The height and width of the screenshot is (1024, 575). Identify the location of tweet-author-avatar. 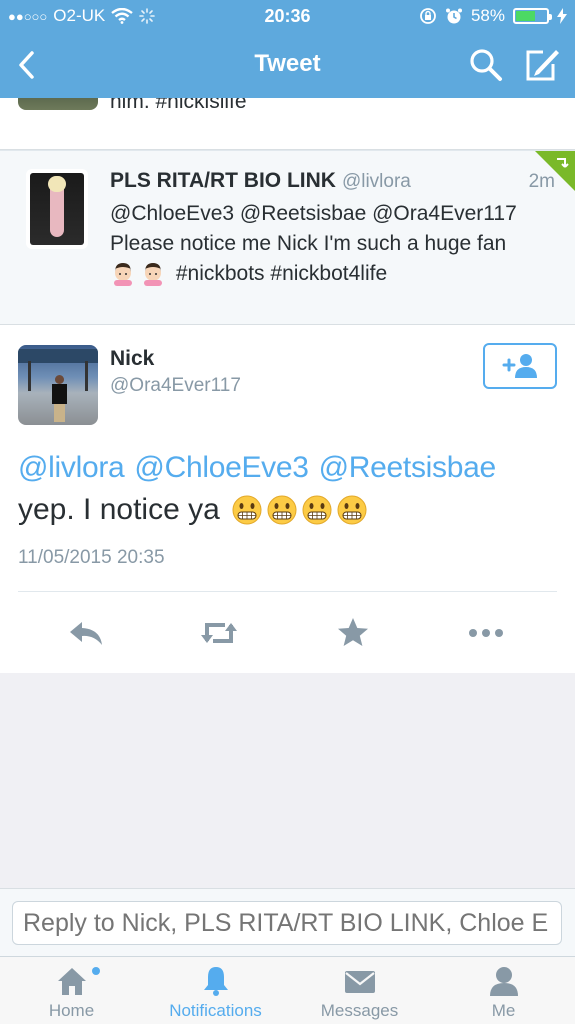
(58, 385).